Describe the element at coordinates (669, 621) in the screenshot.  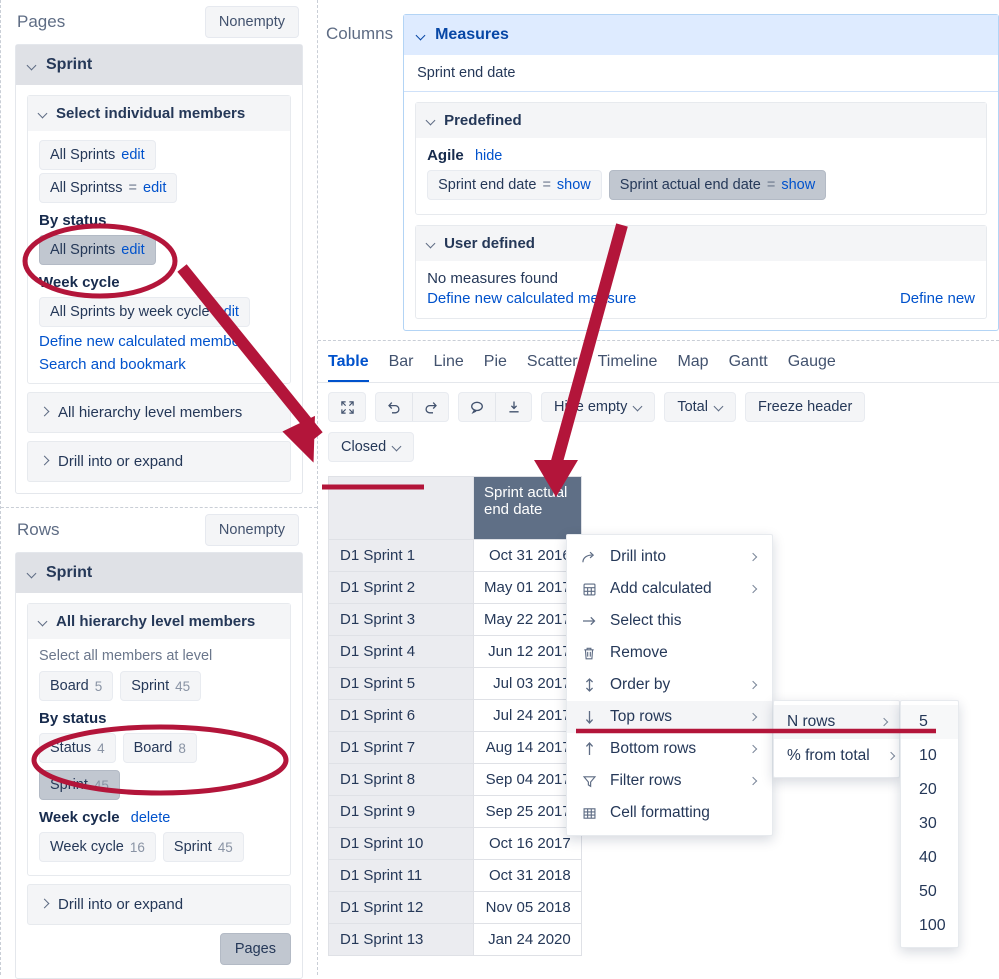
I see `menu-item-select-this: Select this` at that location.